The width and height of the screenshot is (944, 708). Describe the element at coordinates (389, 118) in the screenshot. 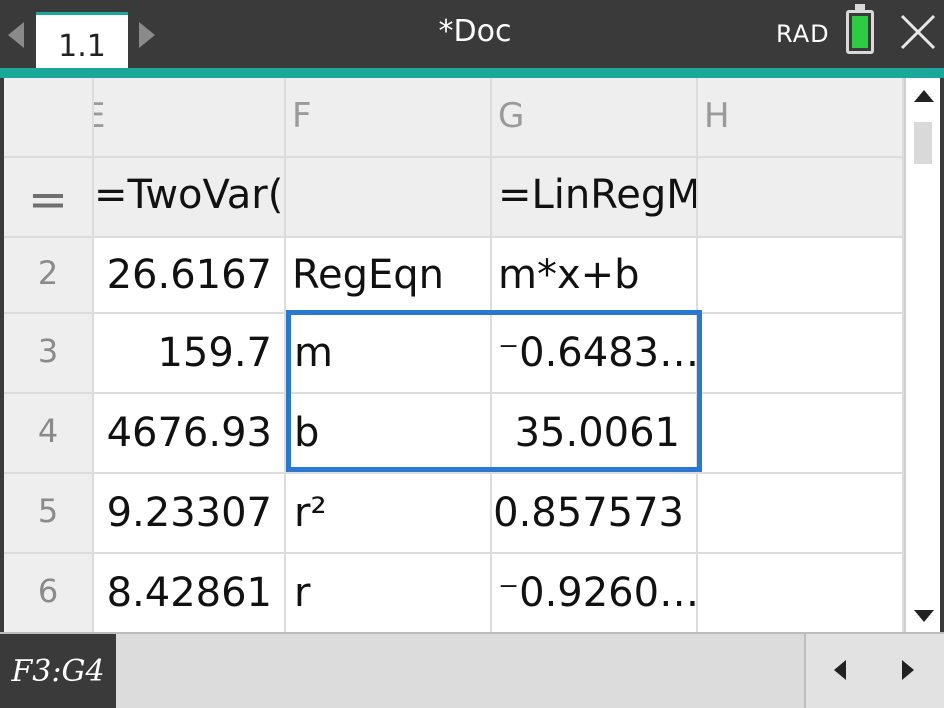

I see `column-header-f: F` at that location.